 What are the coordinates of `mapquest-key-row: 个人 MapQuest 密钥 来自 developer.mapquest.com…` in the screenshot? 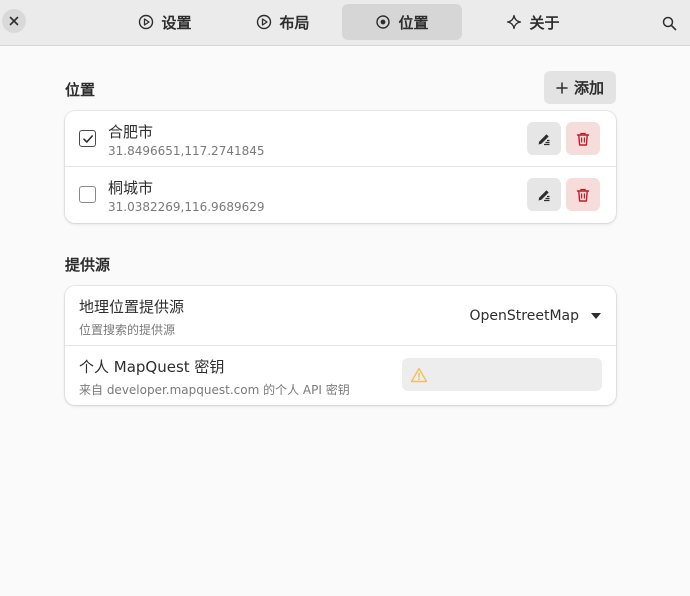 It's located at (340, 375).